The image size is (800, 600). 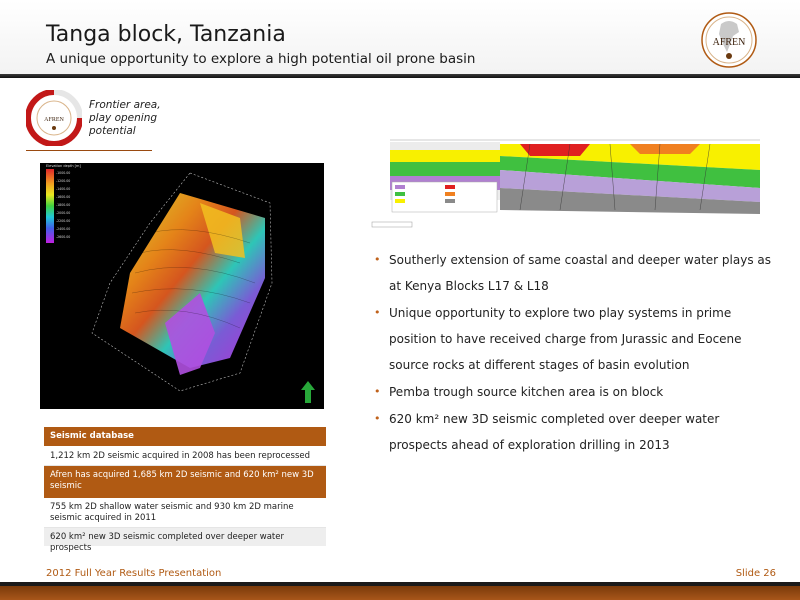 I want to click on svg-text: -1800.00, so click(x=63, y=205).